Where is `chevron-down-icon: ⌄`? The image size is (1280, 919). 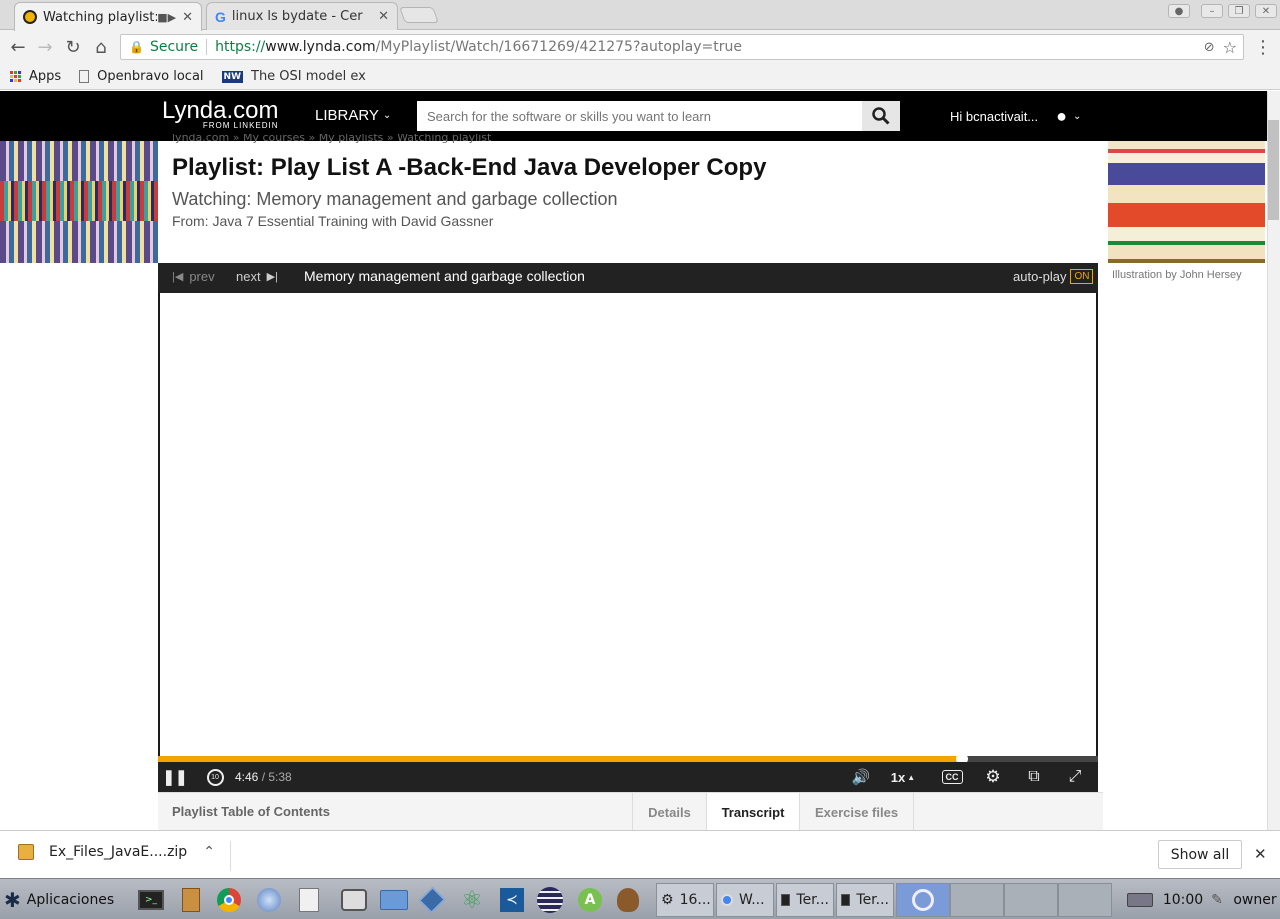 chevron-down-icon: ⌄ is located at coordinates (387, 115).